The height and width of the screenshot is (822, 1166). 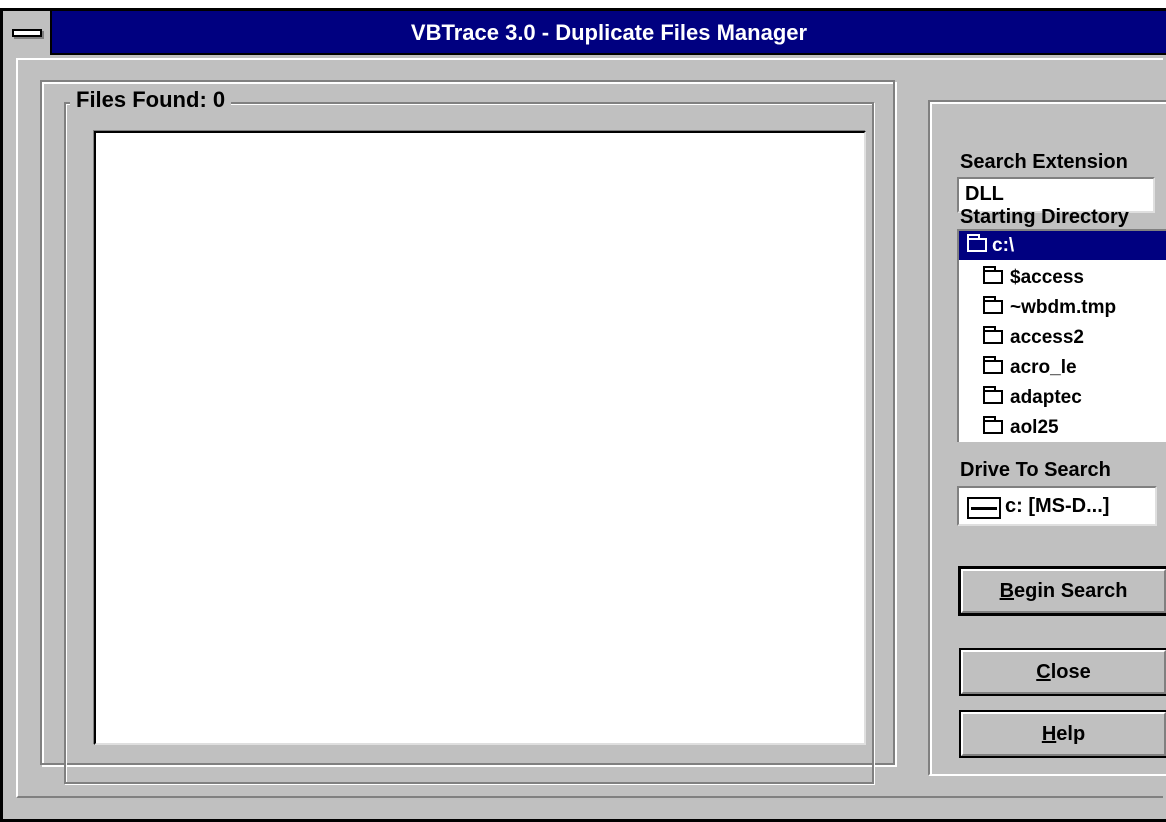 I want to click on directory-item-aol25: aol25, so click(x=1062, y=427).